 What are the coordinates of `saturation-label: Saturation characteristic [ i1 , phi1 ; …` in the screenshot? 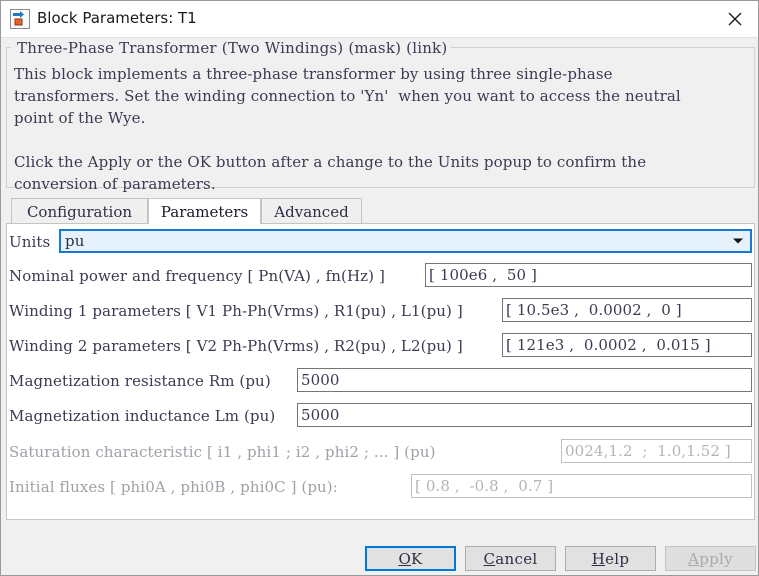 It's located at (222, 452).